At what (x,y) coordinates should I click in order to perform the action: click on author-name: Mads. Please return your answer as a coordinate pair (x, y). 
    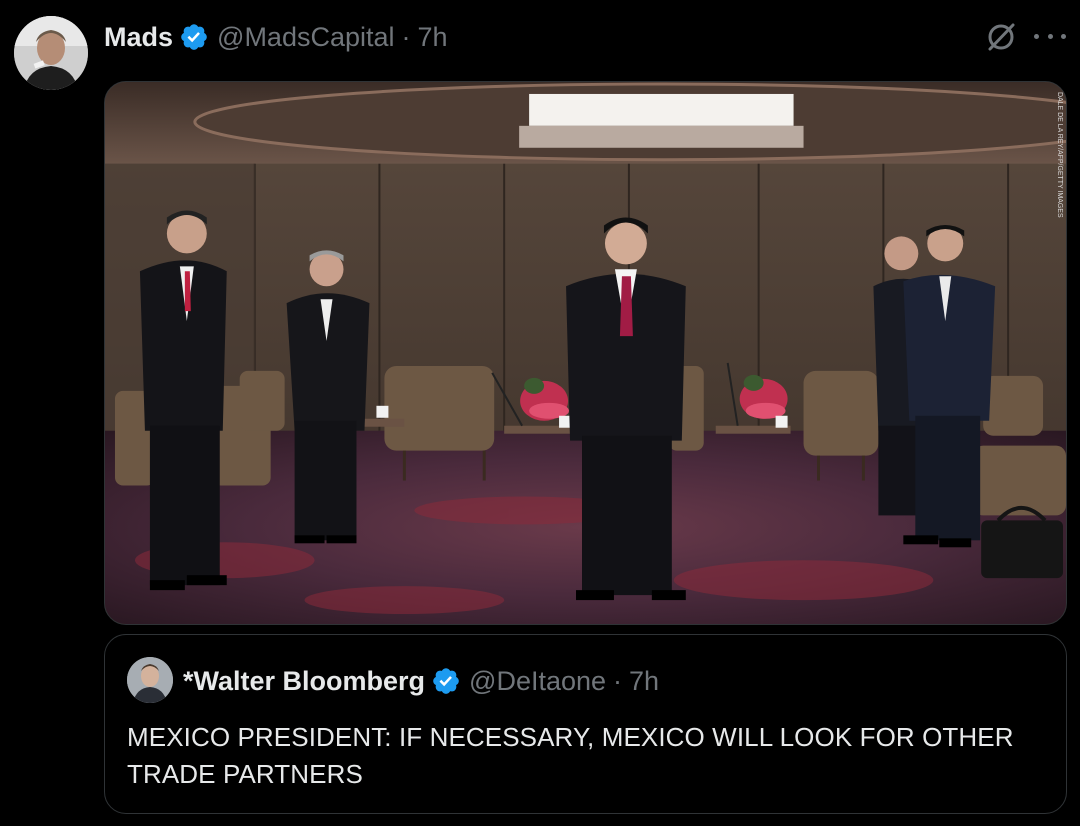
    Looking at the image, I should click on (138, 37).